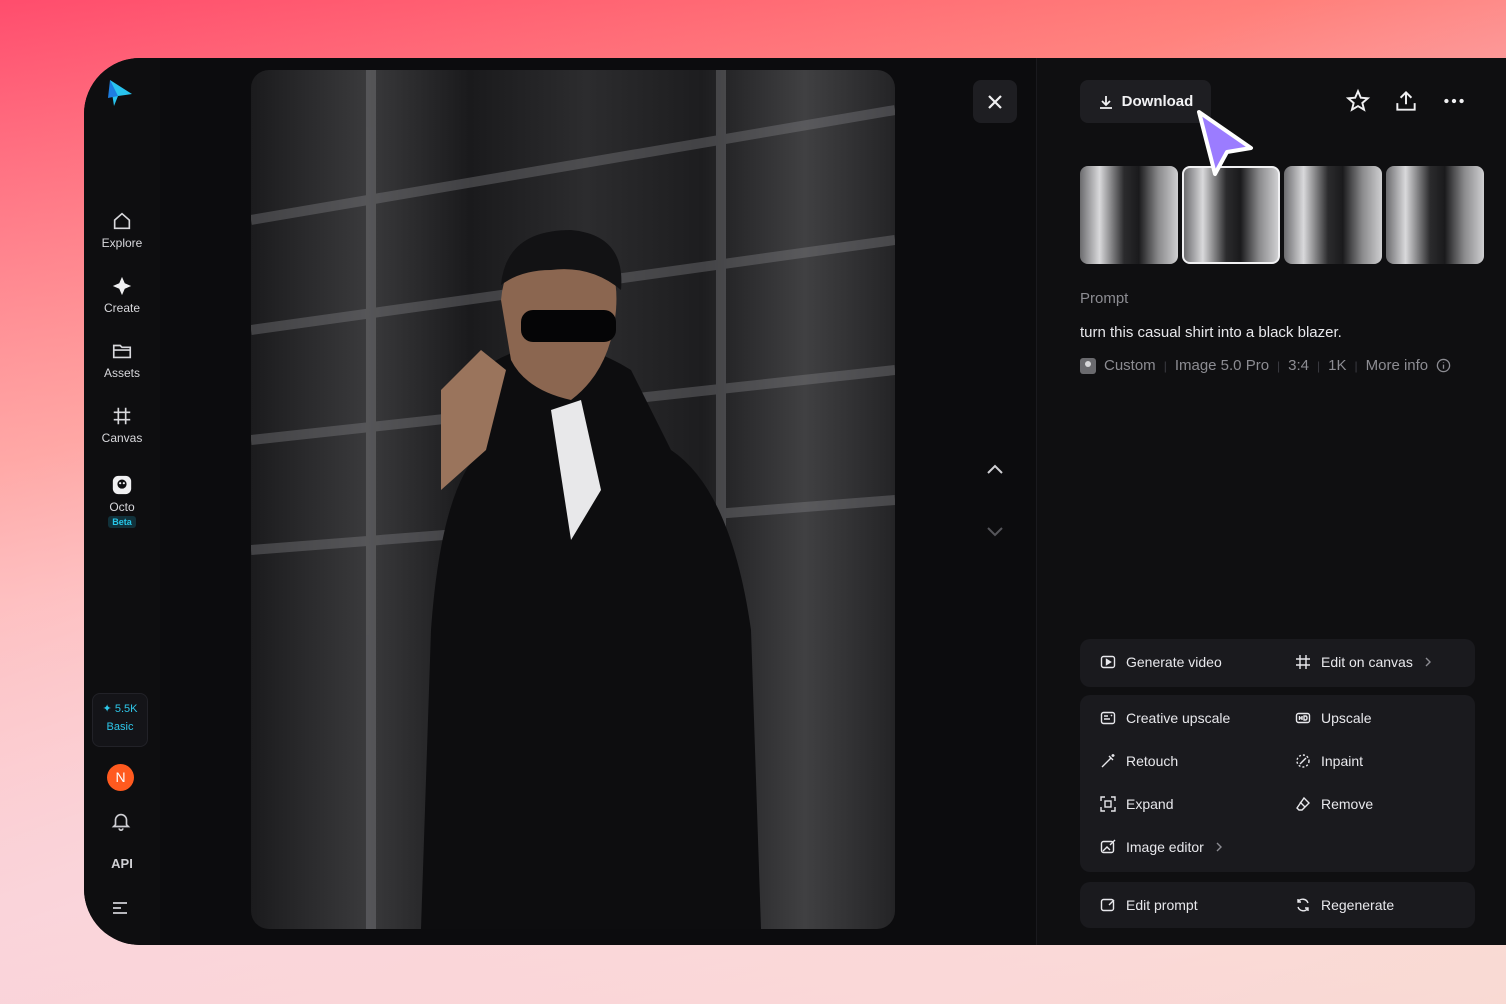  Describe the element at coordinates (1346, 718) in the screenshot. I see `action-label: Upscale` at that location.